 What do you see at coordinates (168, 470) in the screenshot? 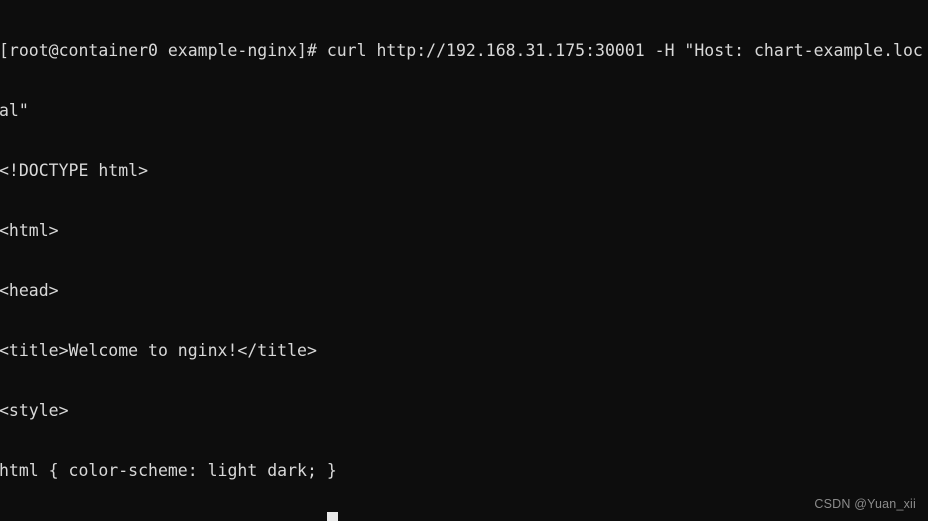
I see `terminal-line: html { color-scheme: light dark; }` at bounding box center [168, 470].